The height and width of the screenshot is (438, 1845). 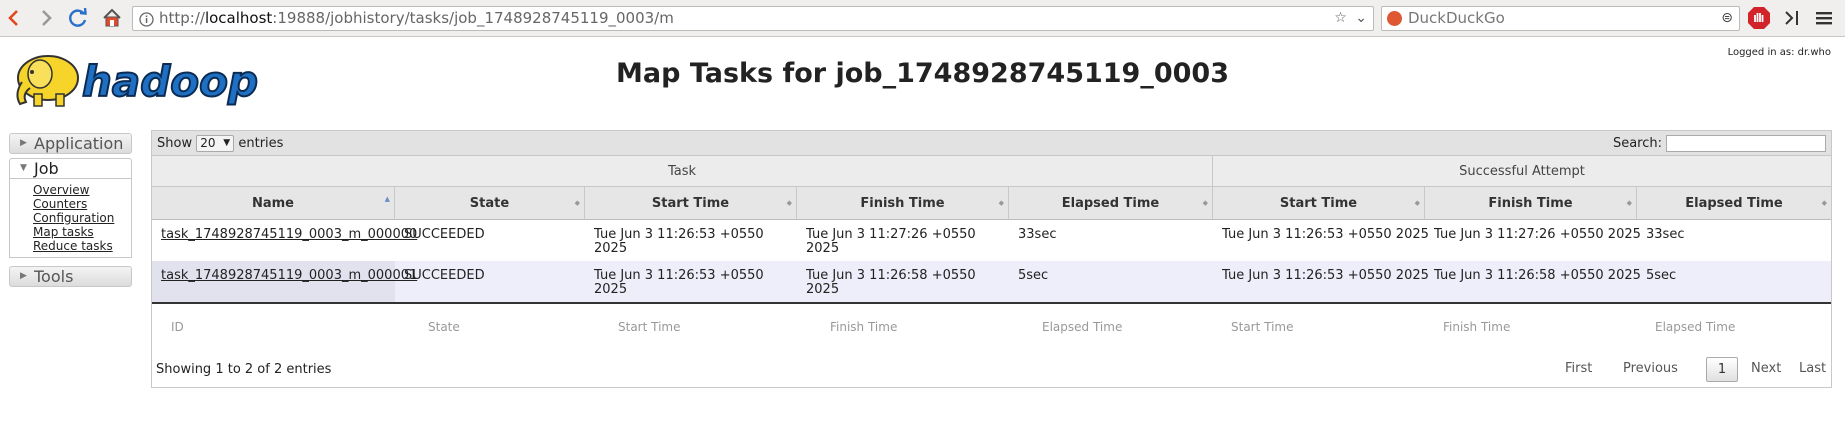 I want to click on table-search-input, so click(x=1746, y=143).